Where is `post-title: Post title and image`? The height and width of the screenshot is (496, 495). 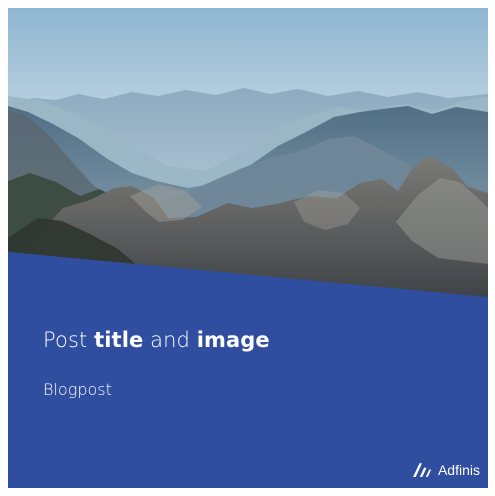
post-title: Post title and image is located at coordinates (156, 340).